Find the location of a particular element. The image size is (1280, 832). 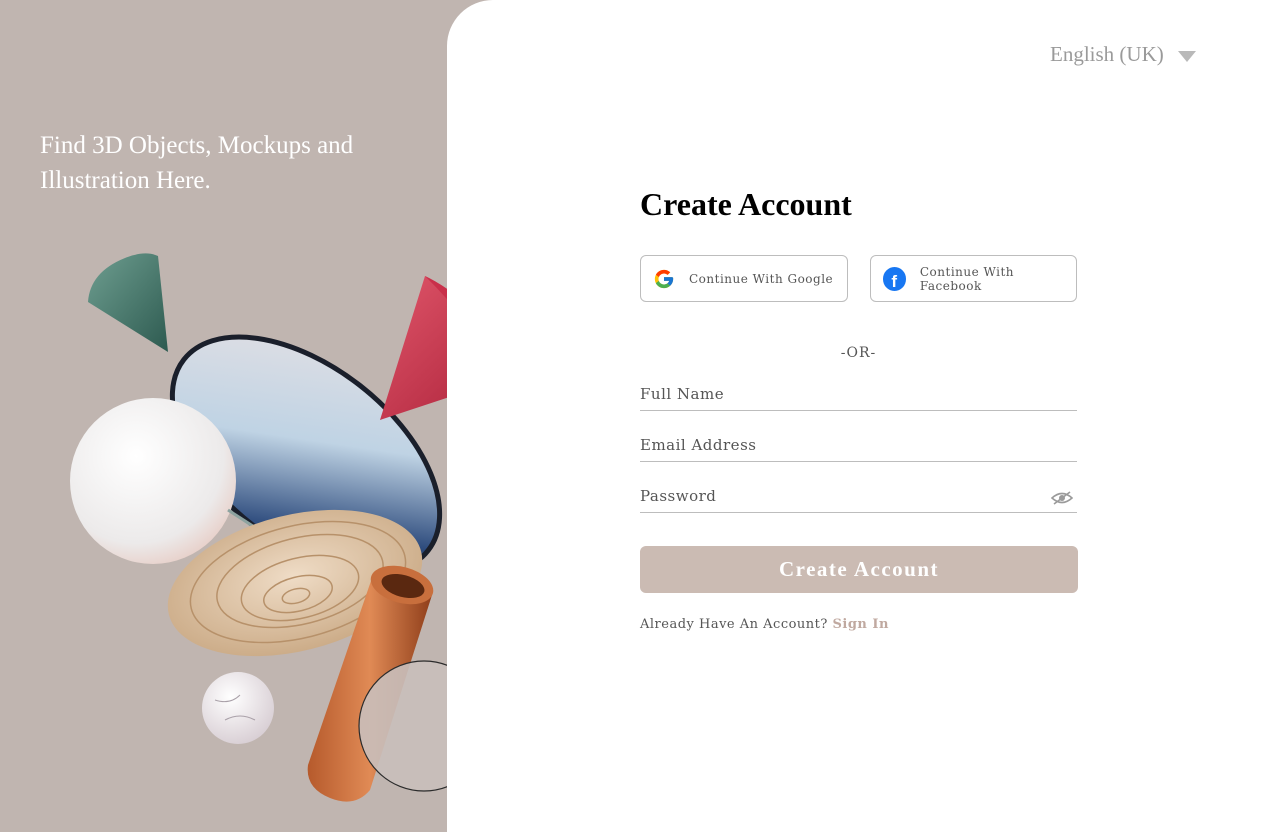

google-login-label: Continue With Google is located at coordinates (761, 278).